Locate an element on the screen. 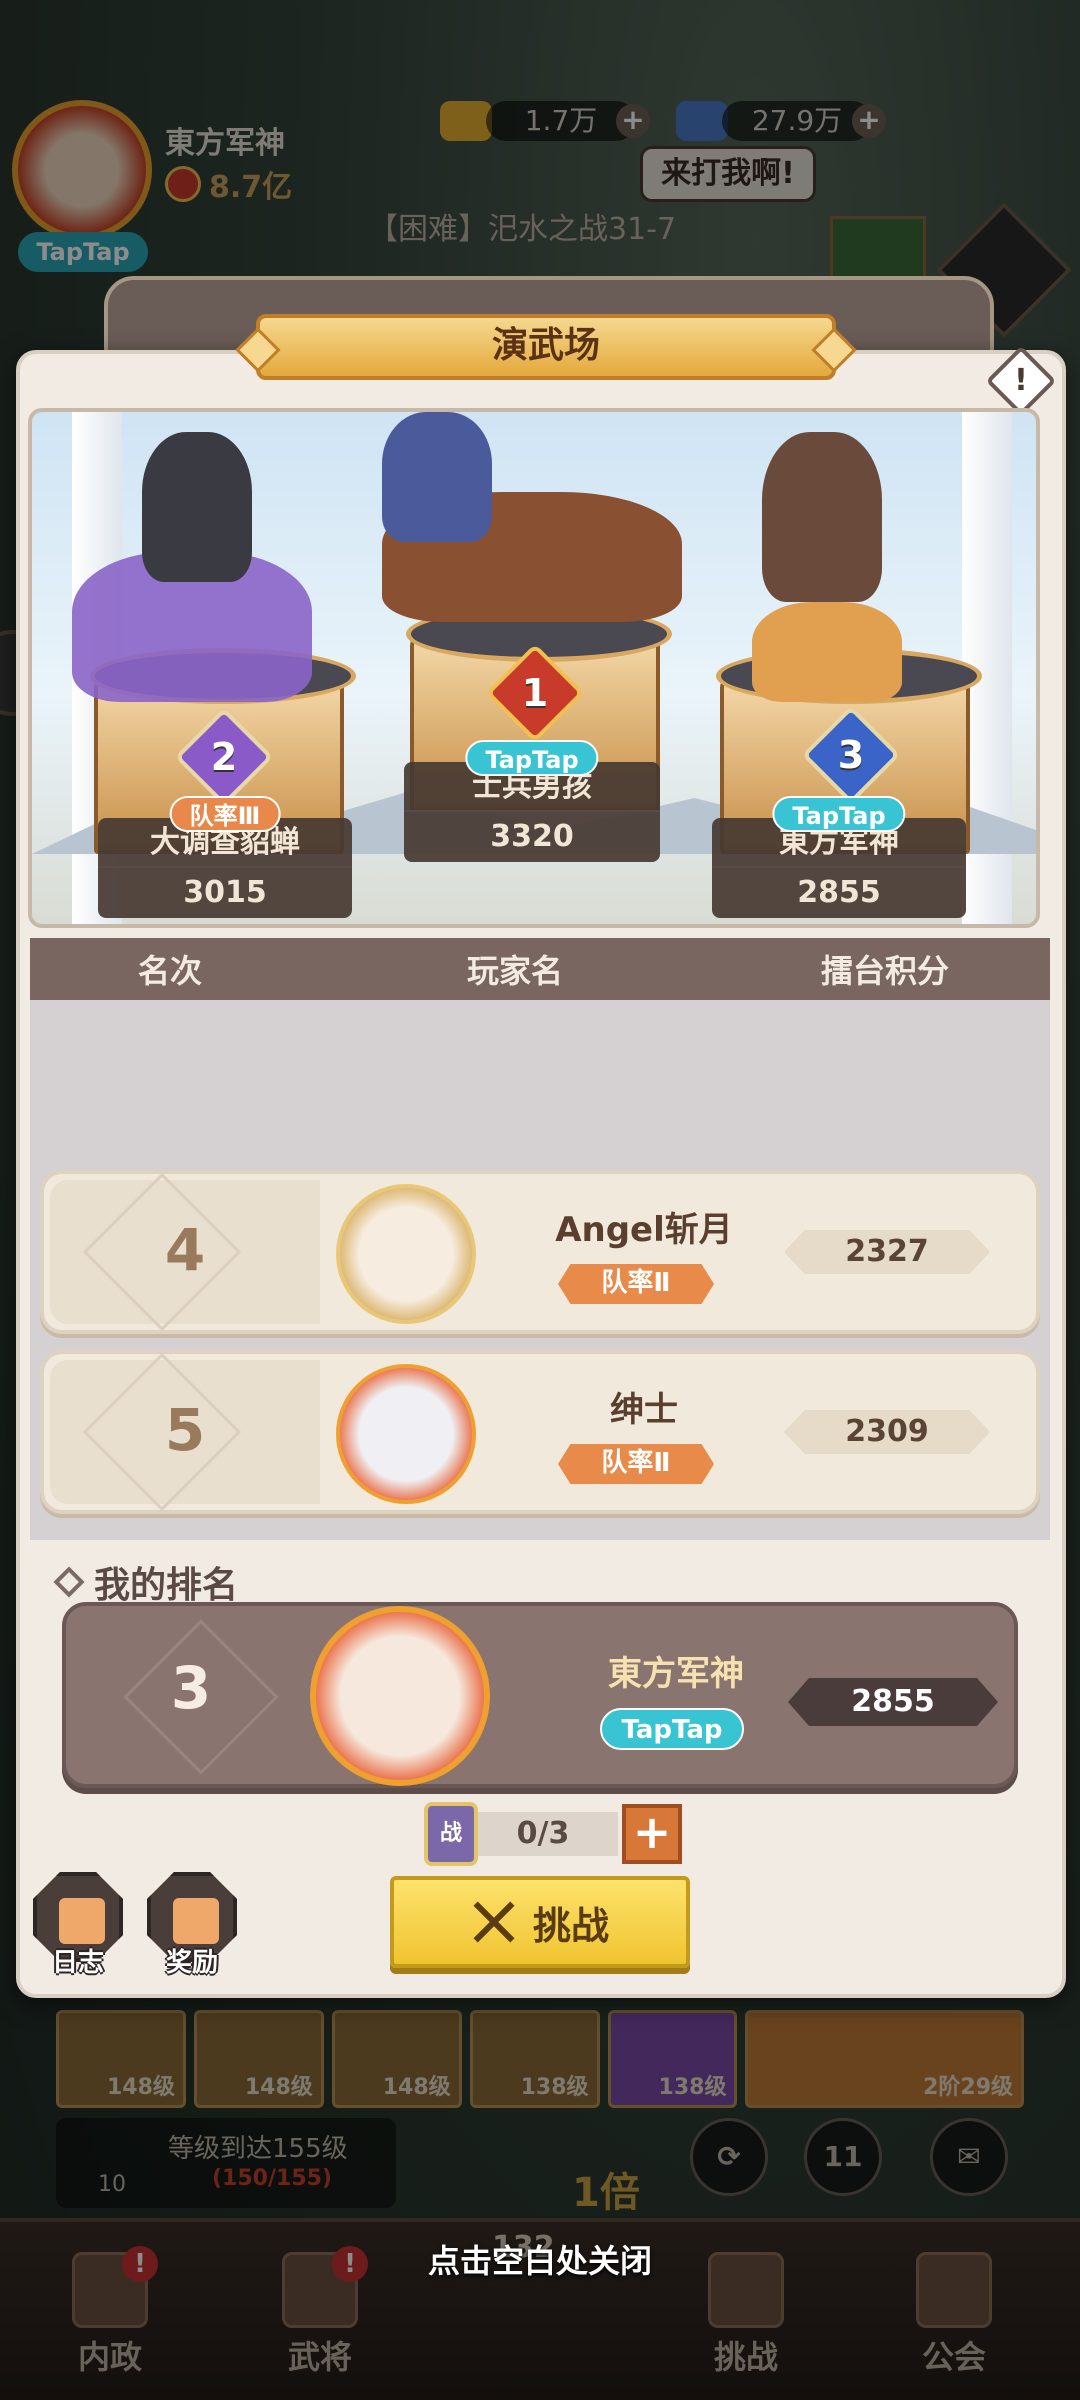 Image resolution: width=1080 pixels, height=2400 pixels. log-label: 日志 is located at coordinates (77, 1963).